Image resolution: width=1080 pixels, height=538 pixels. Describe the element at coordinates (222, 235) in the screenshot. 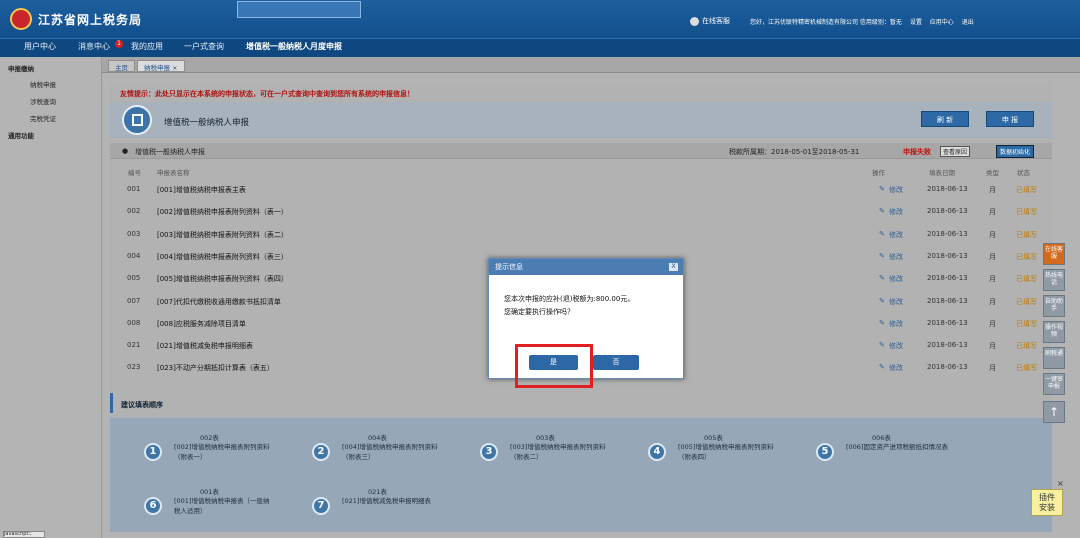

I see `row-name: [003]增值税纳税申报表附列资料（表二）` at that location.